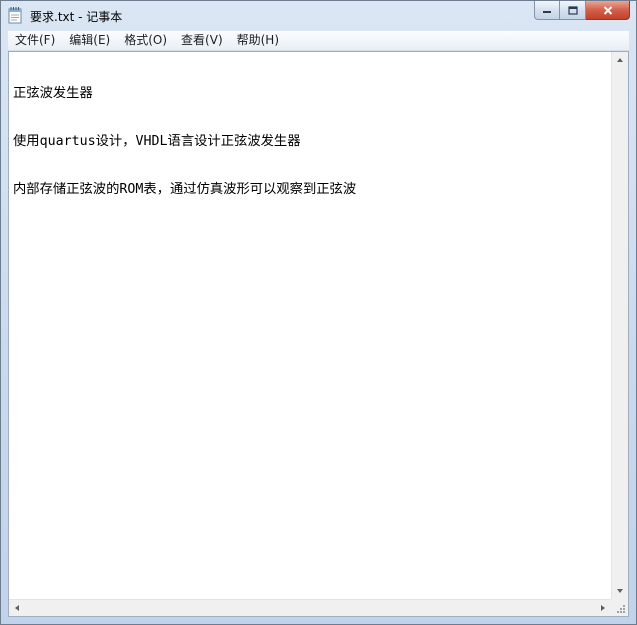 Image resolution: width=637 pixels, height=625 pixels. I want to click on maximize-icon, so click(572, 10).